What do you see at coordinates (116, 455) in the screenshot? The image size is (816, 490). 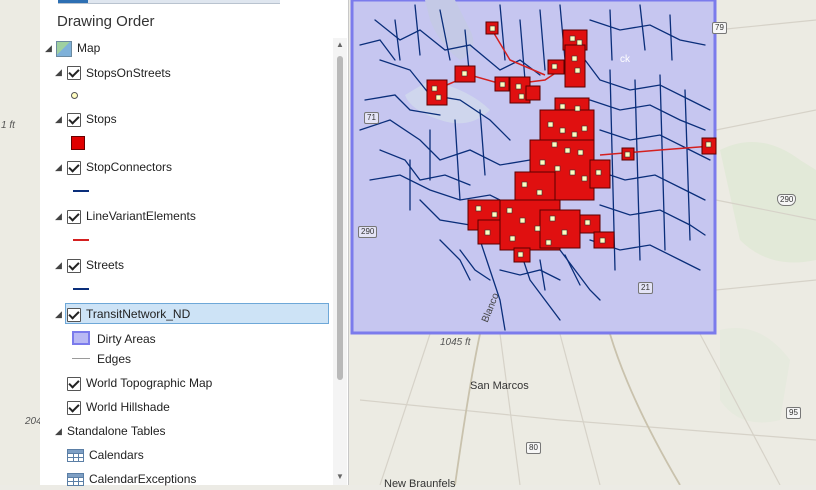 I see `table-calendars-label: Calendars` at bounding box center [116, 455].